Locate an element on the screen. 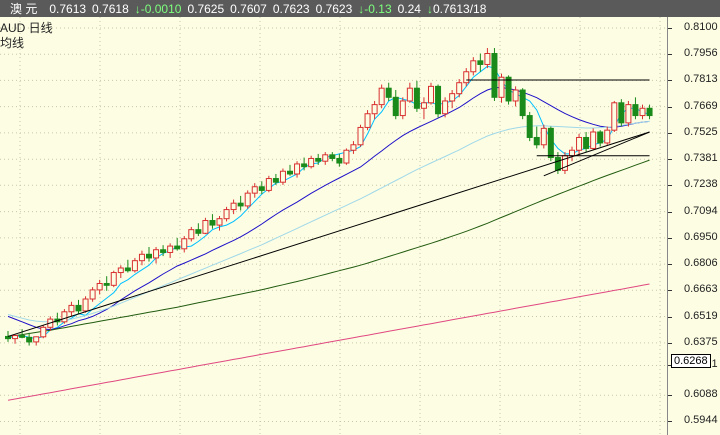 Image resolution: width=720 pixels, height=435 pixels. tick-label: 0.6950 is located at coordinates (701, 236).